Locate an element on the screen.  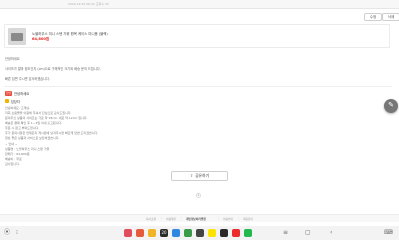
footer-link-privacy: 개인정보처리방침 is located at coordinates (196, 219).